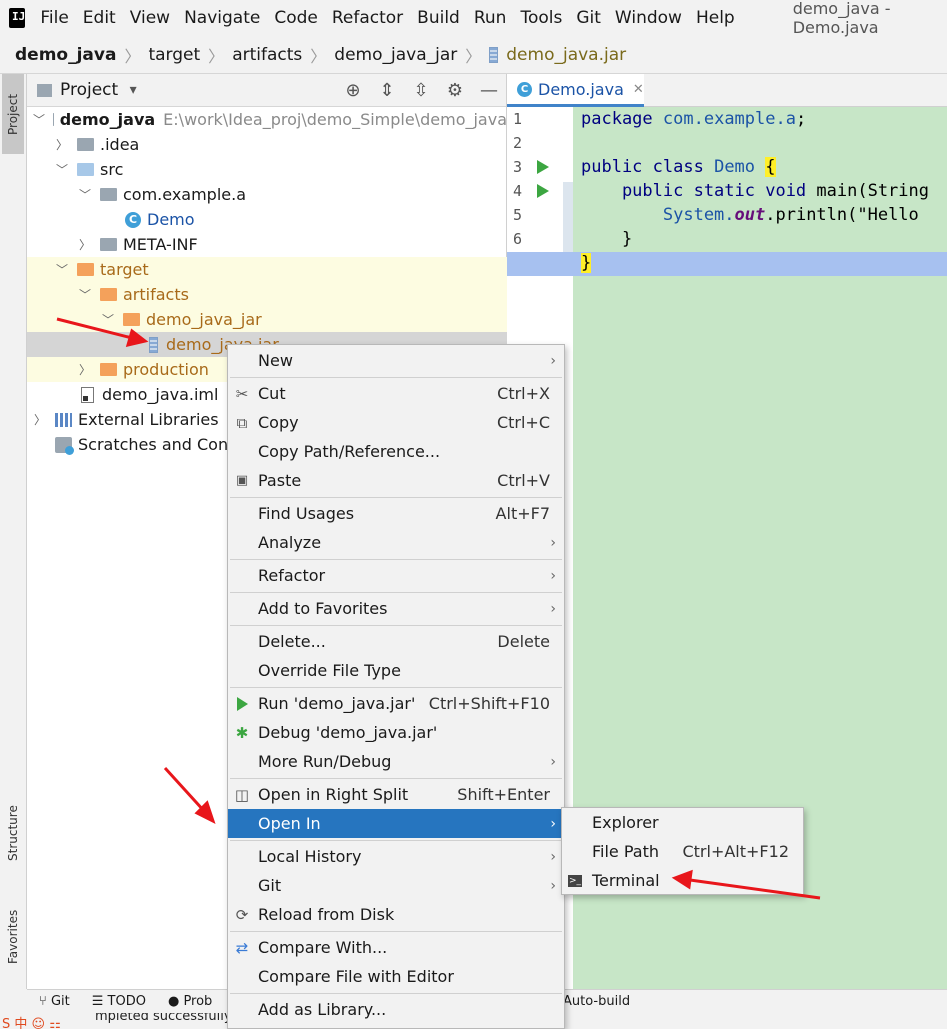 The width and height of the screenshot is (947, 1029). What do you see at coordinates (626, 851) in the screenshot?
I see `submenu-item-label: File Path` at bounding box center [626, 851].